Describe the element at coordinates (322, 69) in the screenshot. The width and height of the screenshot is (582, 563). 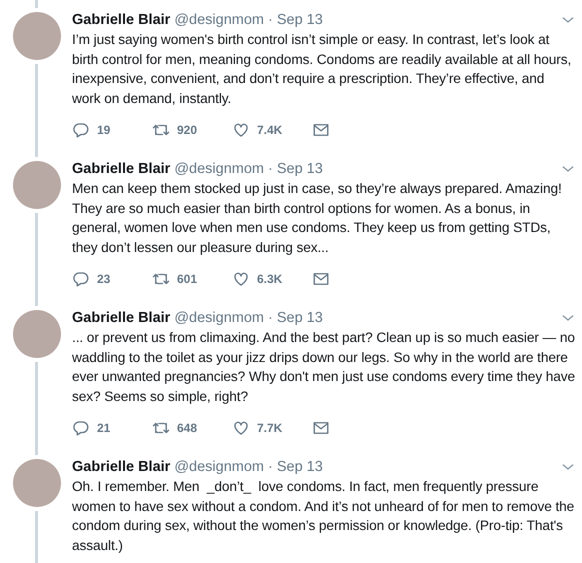
I see `tweet-text: I’m just saying women's birth control isn’t simple or easy. In contrast, let’s look at birth control for men, meaning condoms. Condoms are readily available at all hours, inexpensive, convenient, and don’t require a prescription. They’re effective, and work on demand, instantly.` at that location.